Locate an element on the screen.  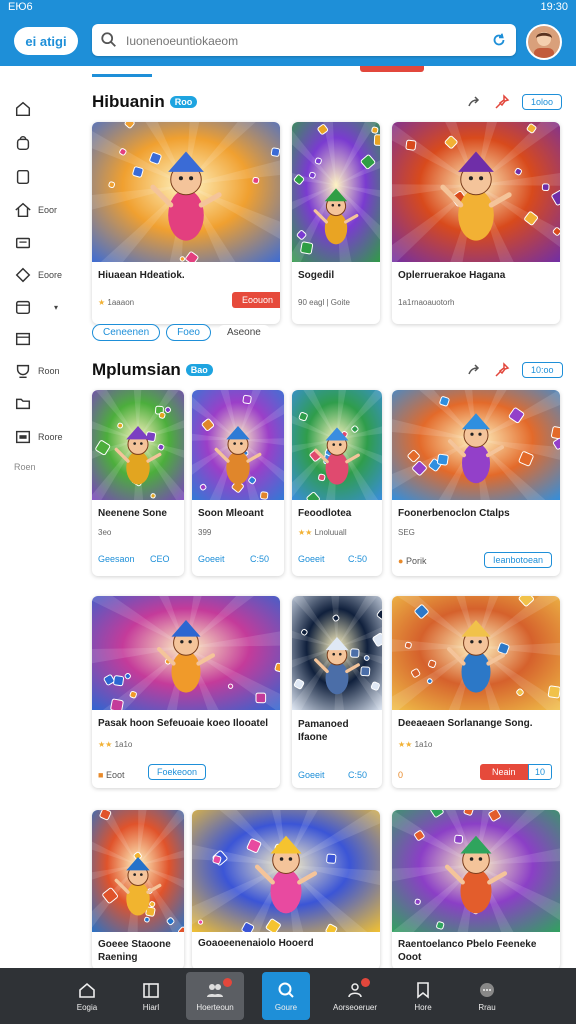
section-pill-1: Roo is located at coordinates (183, 102).